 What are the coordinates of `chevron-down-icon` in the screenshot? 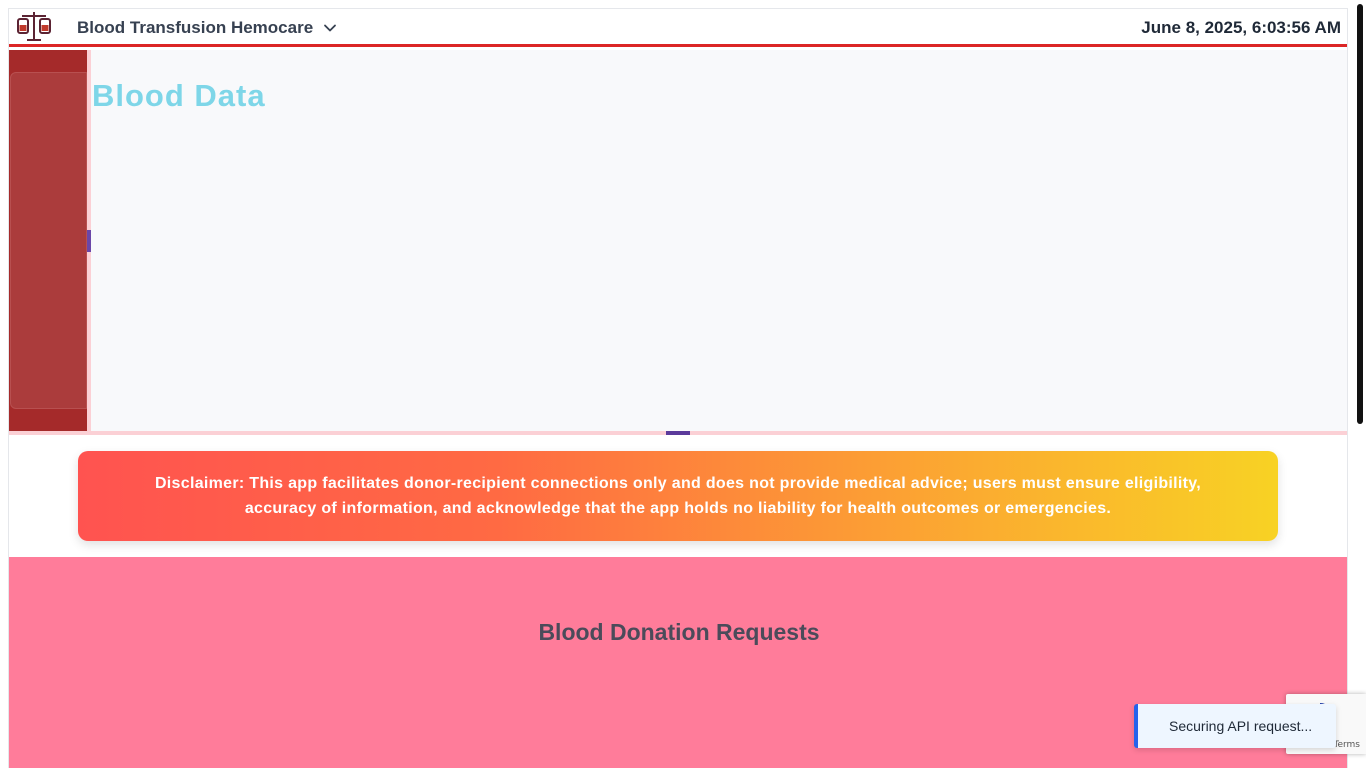 It's located at (330, 28).